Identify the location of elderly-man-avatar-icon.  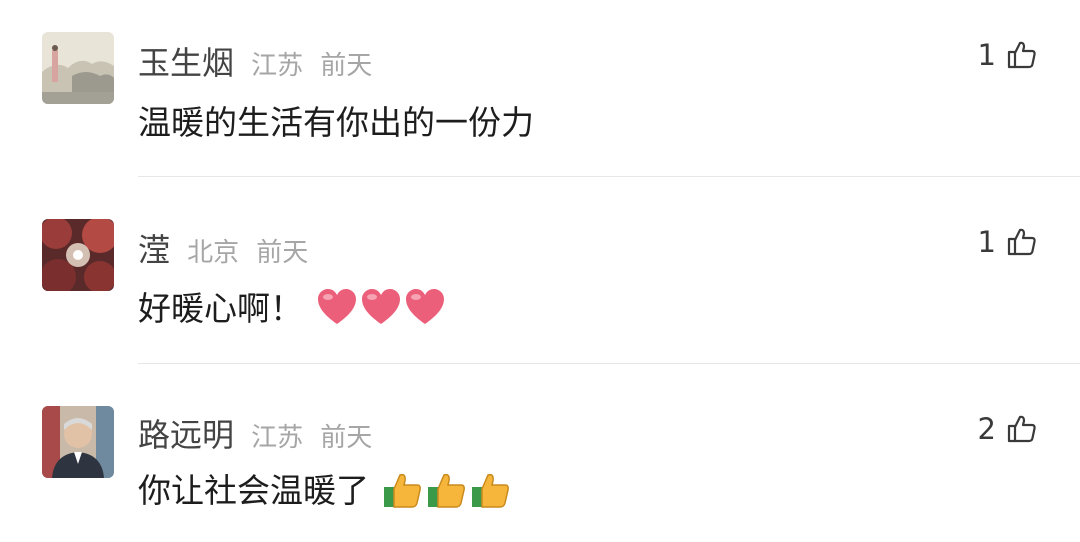
(78, 442).